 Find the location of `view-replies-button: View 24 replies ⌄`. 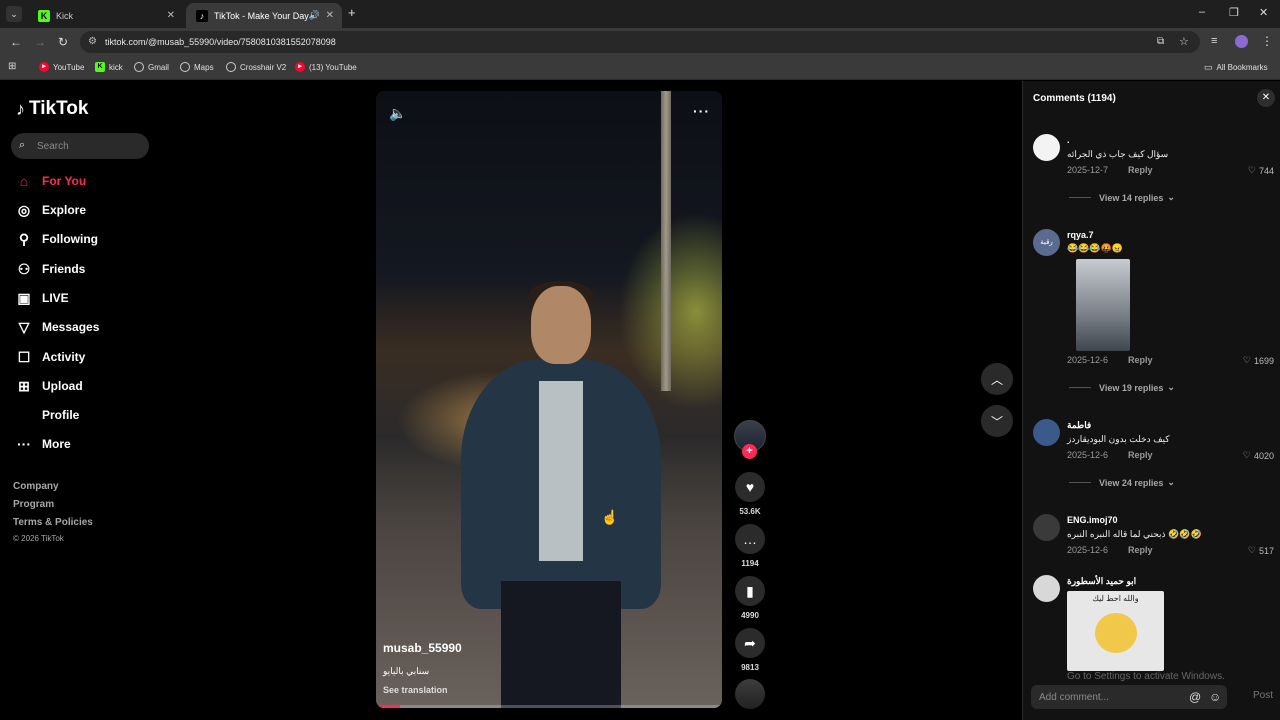

view-replies-button: View 24 replies ⌄ is located at coordinates (1122, 482).